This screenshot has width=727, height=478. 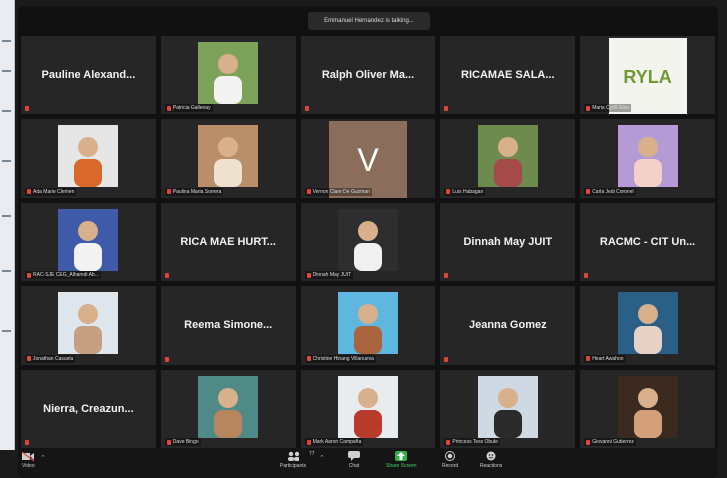 I want to click on participant-tile: Mark Aaron Campaña, so click(x=368, y=408).